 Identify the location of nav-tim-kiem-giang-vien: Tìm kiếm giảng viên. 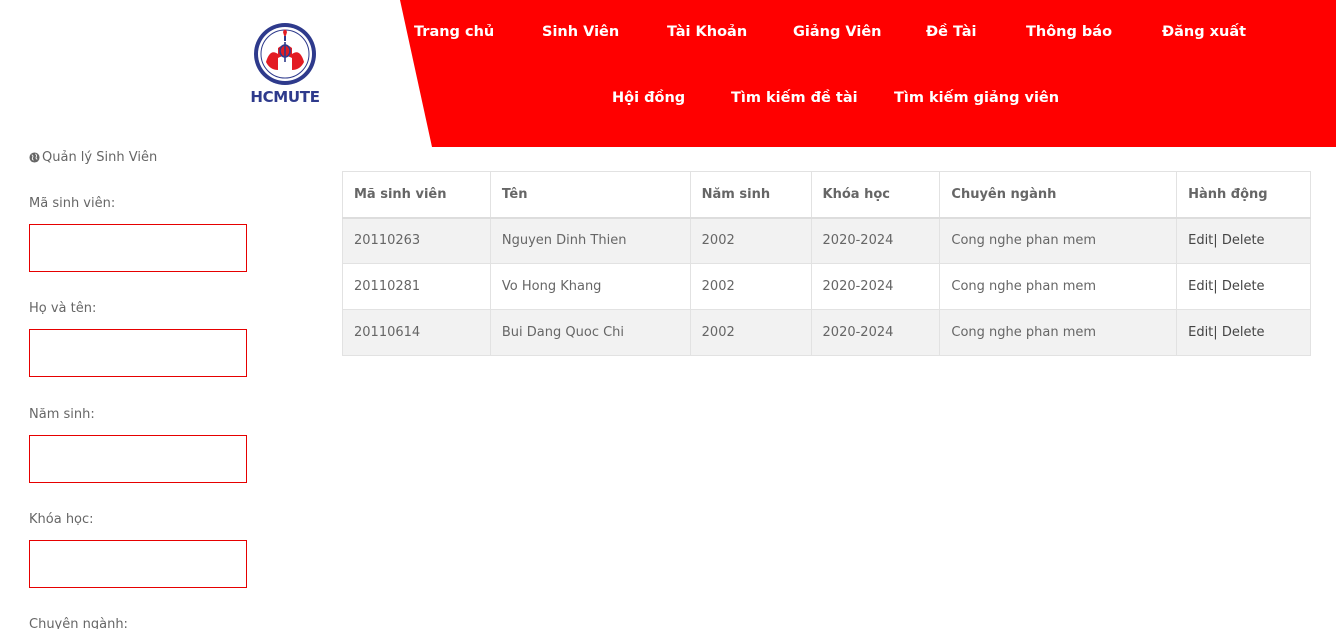
(976, 98).